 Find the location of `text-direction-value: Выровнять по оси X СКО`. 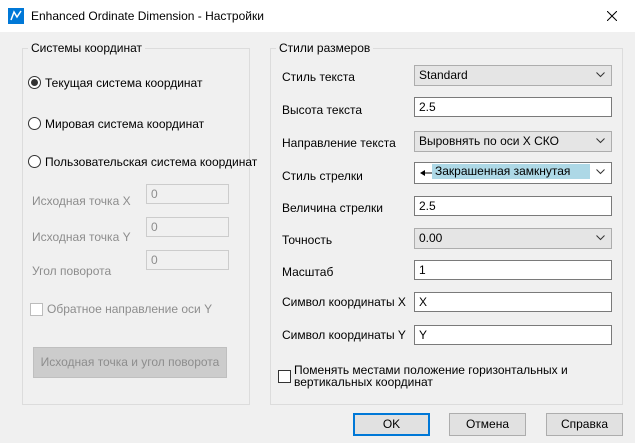

text-direction-value: Выровнять по оси X СКО is located at coordinates (489, 141).